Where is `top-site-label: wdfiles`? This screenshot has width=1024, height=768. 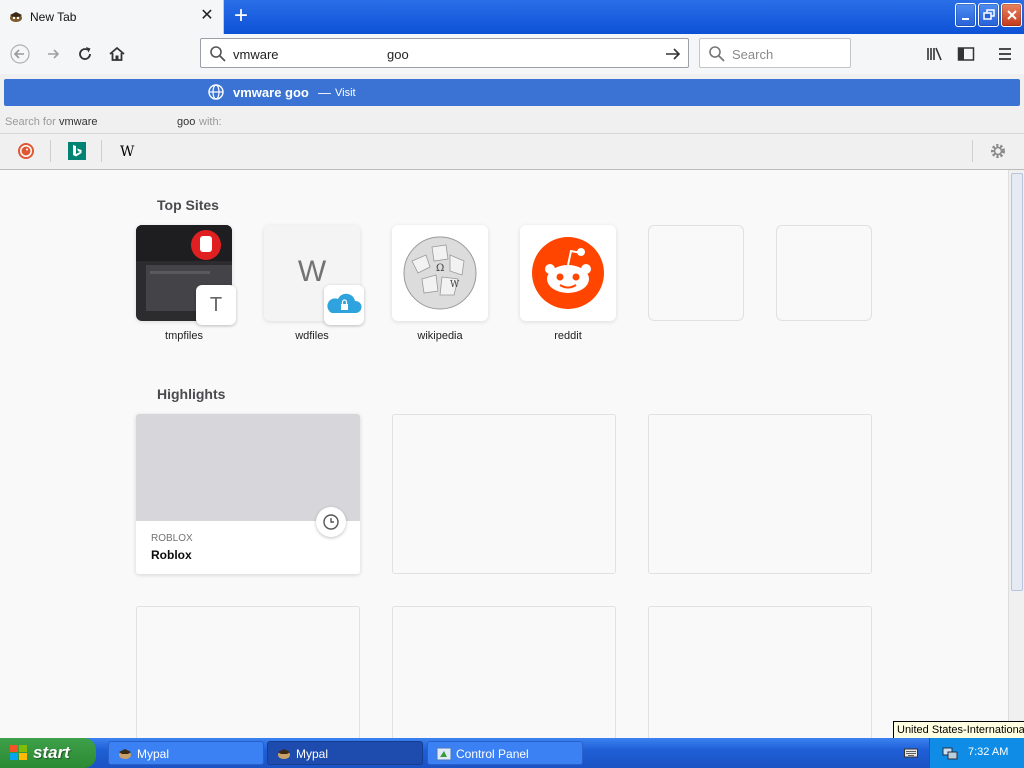
top-site-label: wdfiles is located at coordinates (312, 336).